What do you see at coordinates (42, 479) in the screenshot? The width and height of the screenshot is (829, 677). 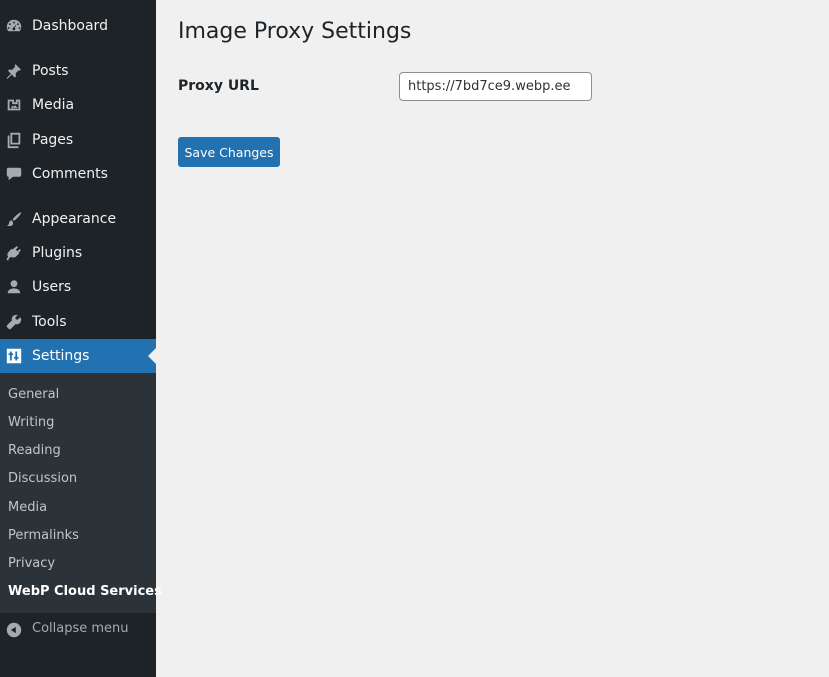 I see `submenu-item-discussion: Discussion` at bounding box center [42, 479].